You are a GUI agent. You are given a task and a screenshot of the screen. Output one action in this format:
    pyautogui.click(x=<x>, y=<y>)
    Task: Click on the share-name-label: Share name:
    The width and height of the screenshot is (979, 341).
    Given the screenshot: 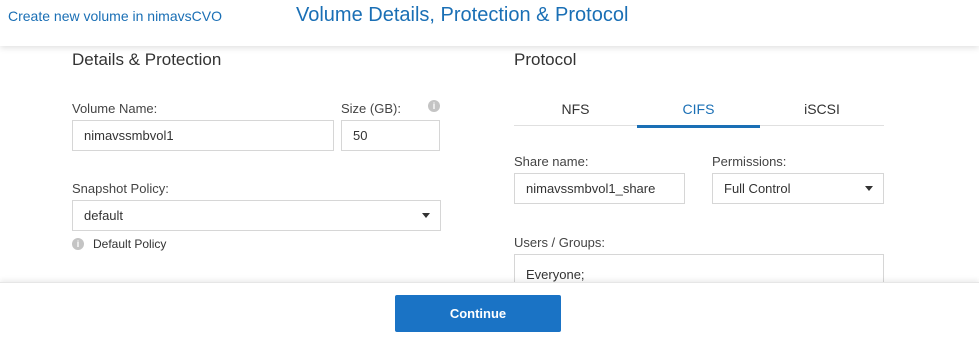 What is the action you would take?
    pyautogui.click(x=551, y=161)
    